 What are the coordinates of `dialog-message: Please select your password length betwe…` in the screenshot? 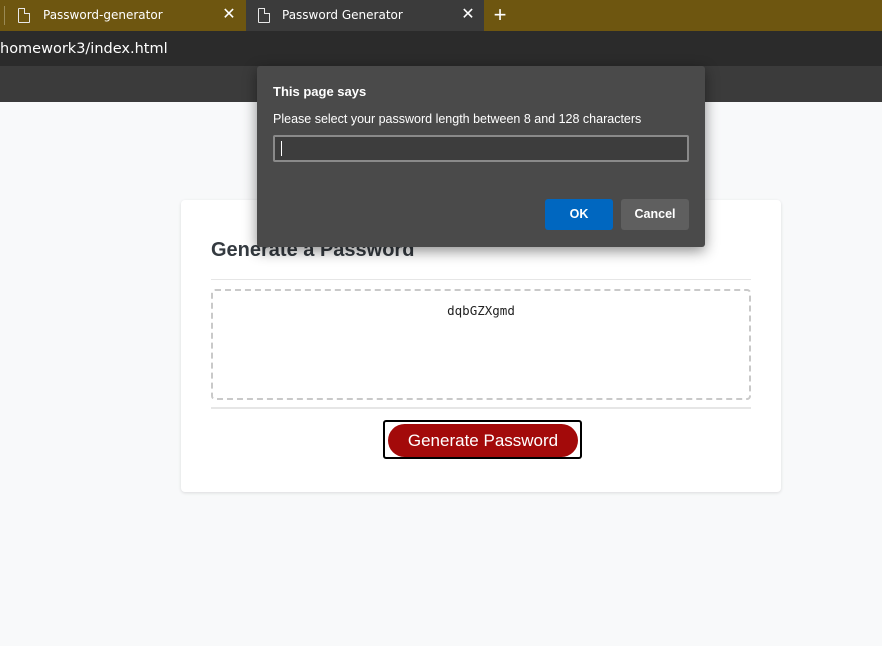 It's located at (457, 119).